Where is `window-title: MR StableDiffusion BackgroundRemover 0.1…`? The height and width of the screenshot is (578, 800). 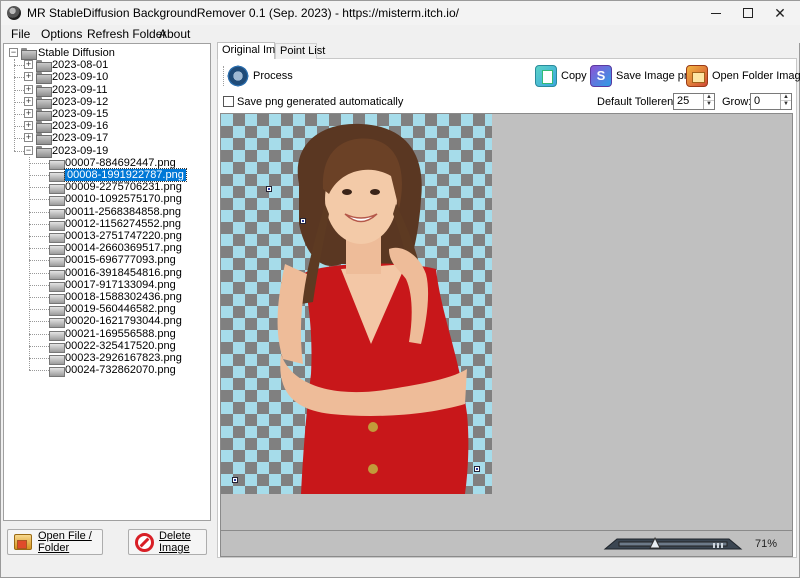 window-title: MR StableDiffusion BackgroundRemover 0.1… is located at coordinates (243, 13).